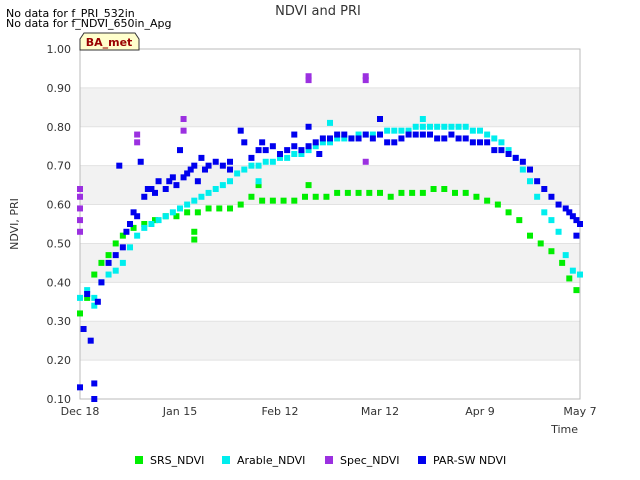 This screenshot has width=640, height=480. Describe the element at coordinates (109, 41) in the screenshot. I see `badge: BA_met` at that location.